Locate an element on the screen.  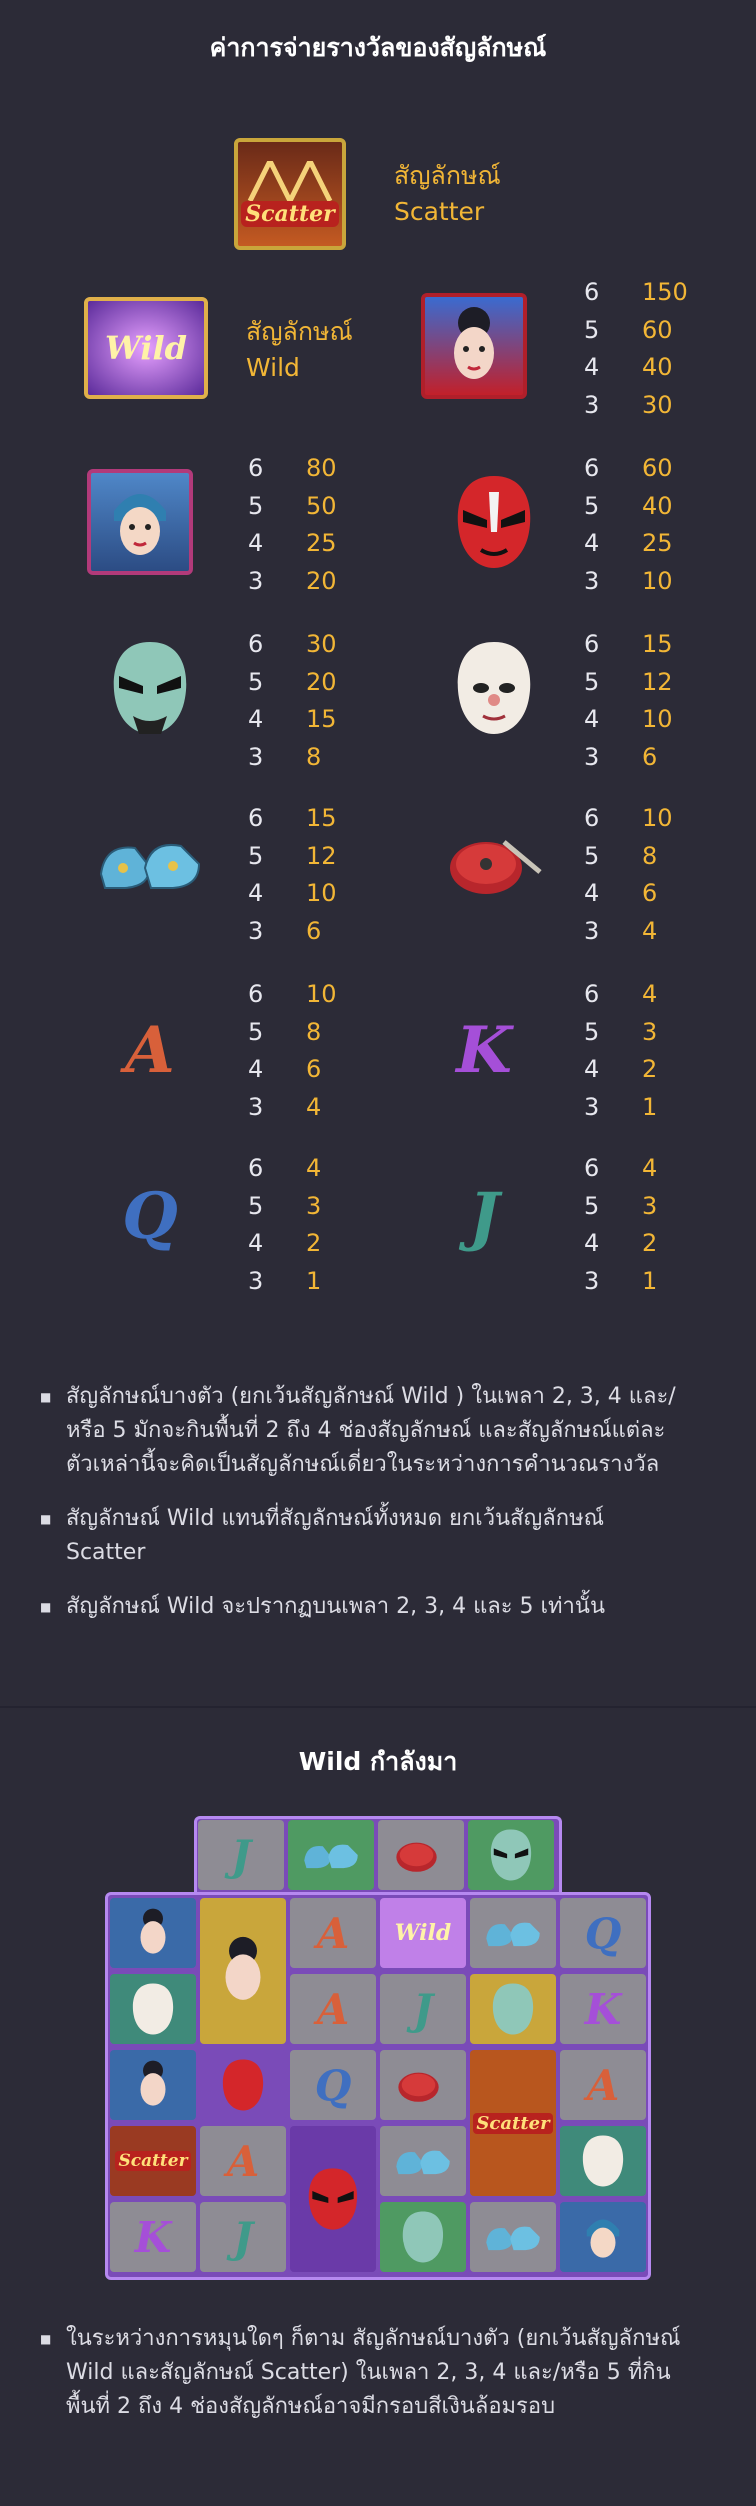
paylist-girl: 6 80 5 50 4 25 3 20 is located at coordinates (292, 524).